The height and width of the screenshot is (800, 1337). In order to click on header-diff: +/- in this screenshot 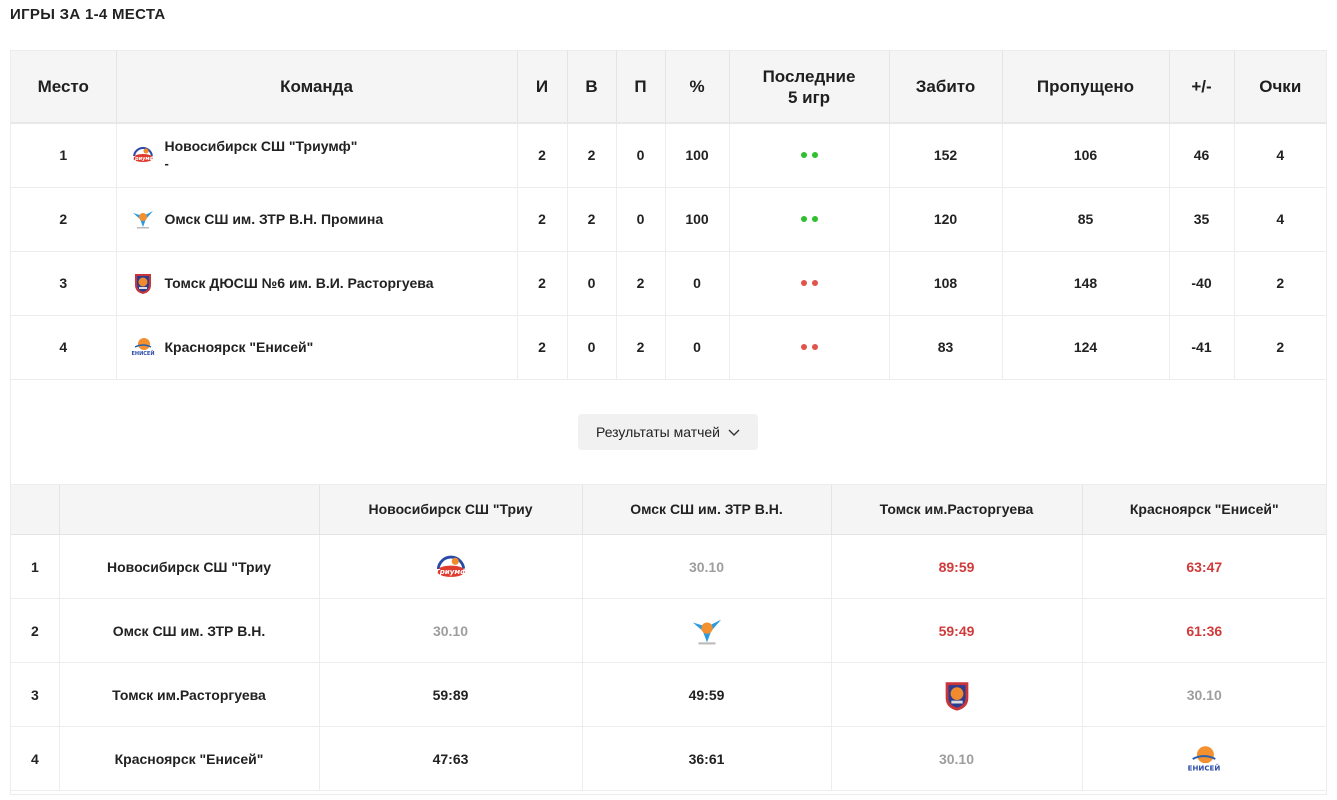, I will do `click(1202, 87)`.